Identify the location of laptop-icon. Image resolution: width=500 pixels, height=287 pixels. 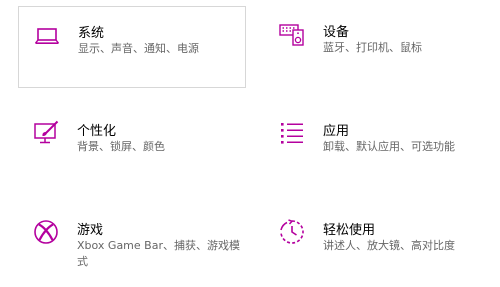
(47, 35).